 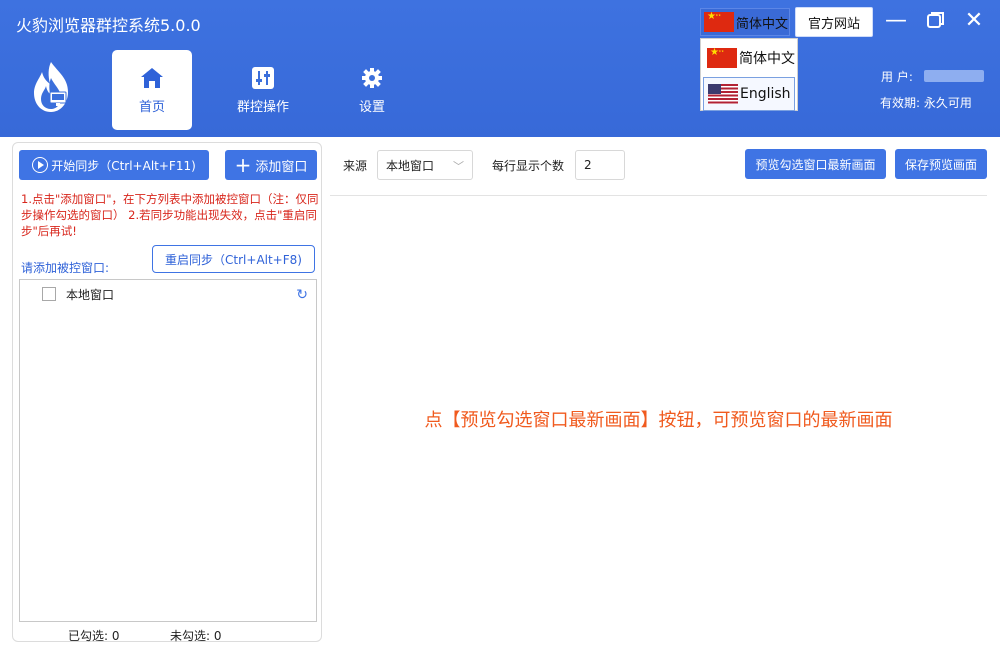 What do you see at coordinates (815, 164) in the screenshot?
I see `preview-button: 预览勾选窗口最新画面` at bounding box center [815, 164].